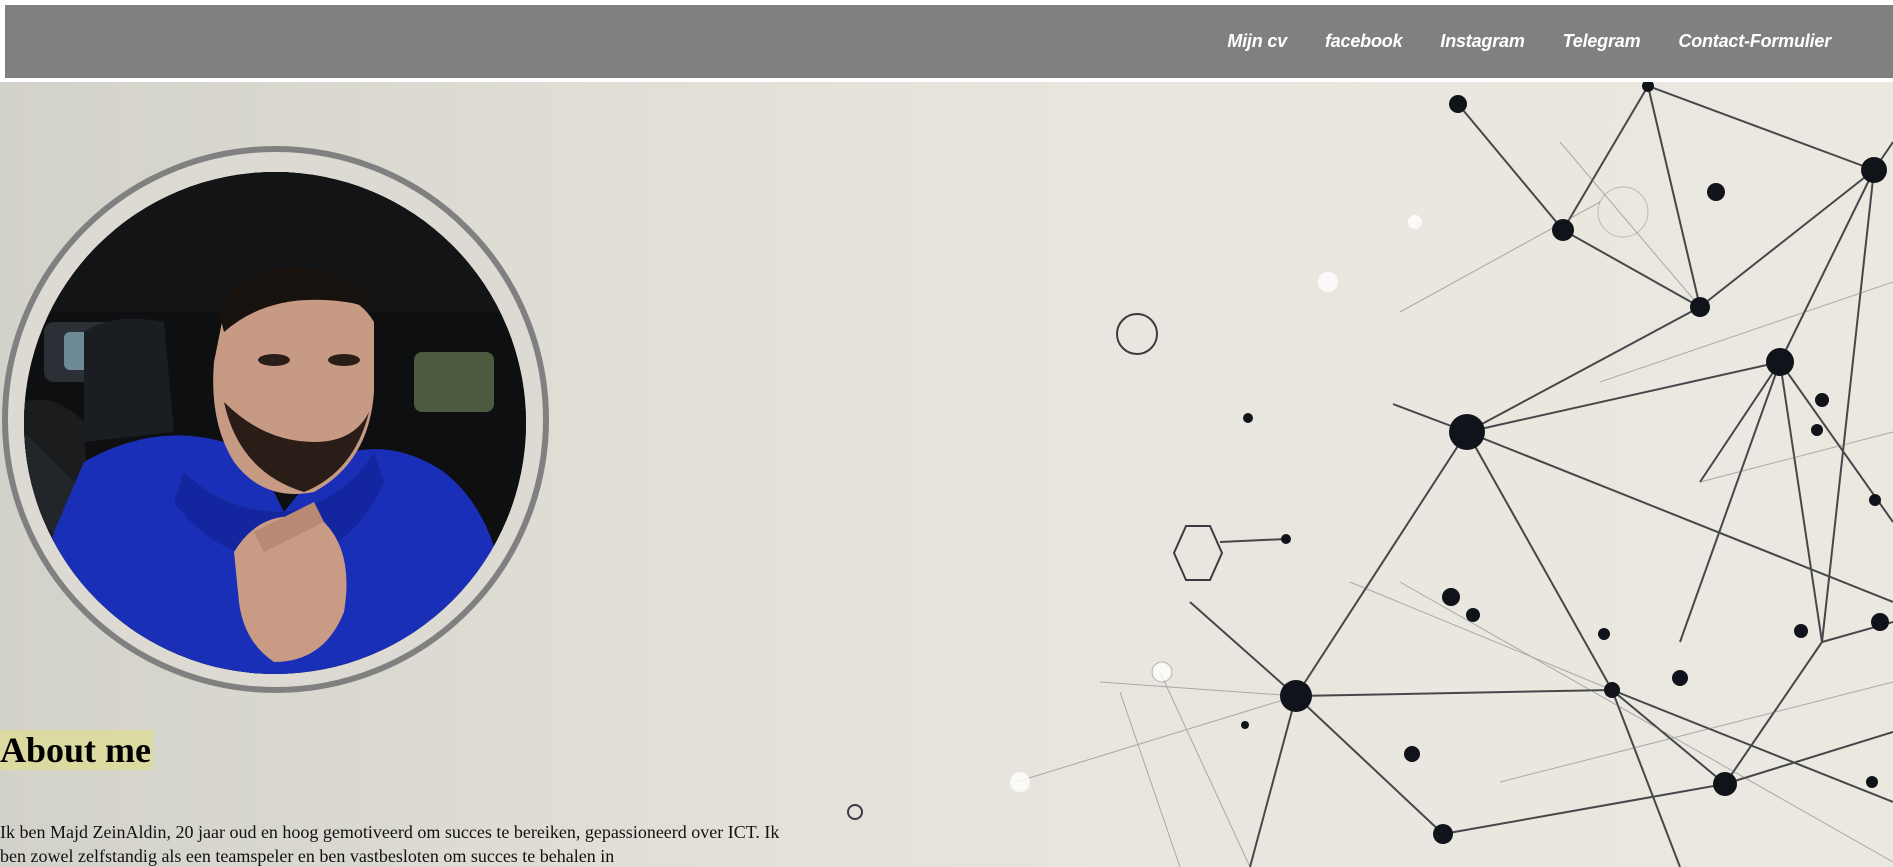 This screenshot has width=1893, height=867. What do you see at coordinates (1602, 41) in the screenshot?
I see `nav-link-telegram: Telegram` at bounding box center [1602, 41].